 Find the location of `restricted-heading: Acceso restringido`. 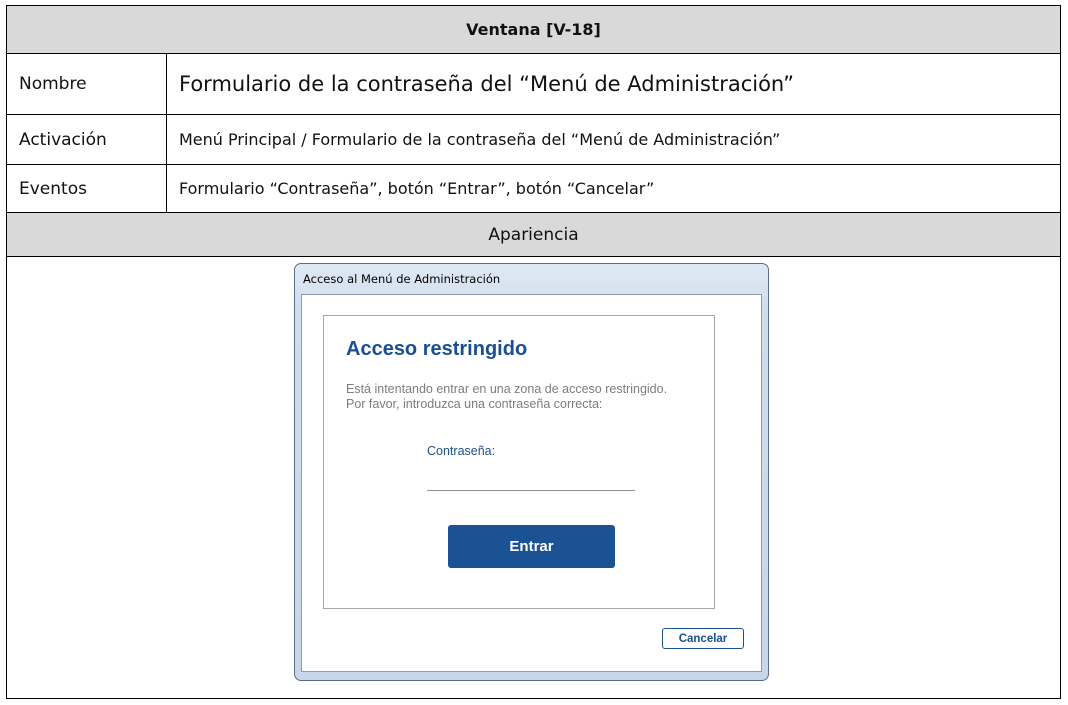

restricted-heading: Acceso restringido is located at coordinates (437, 349).